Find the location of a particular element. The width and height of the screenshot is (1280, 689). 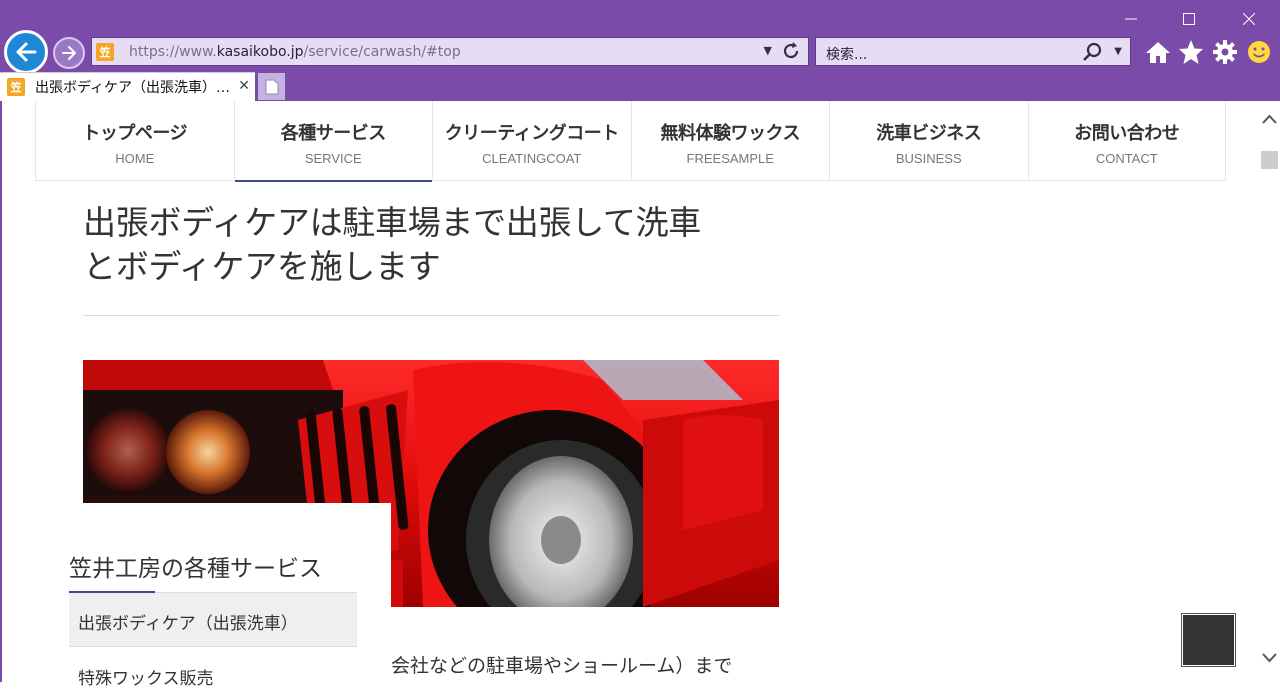

site-favicon-icon: 笠 is located at coordinates (105, 51).